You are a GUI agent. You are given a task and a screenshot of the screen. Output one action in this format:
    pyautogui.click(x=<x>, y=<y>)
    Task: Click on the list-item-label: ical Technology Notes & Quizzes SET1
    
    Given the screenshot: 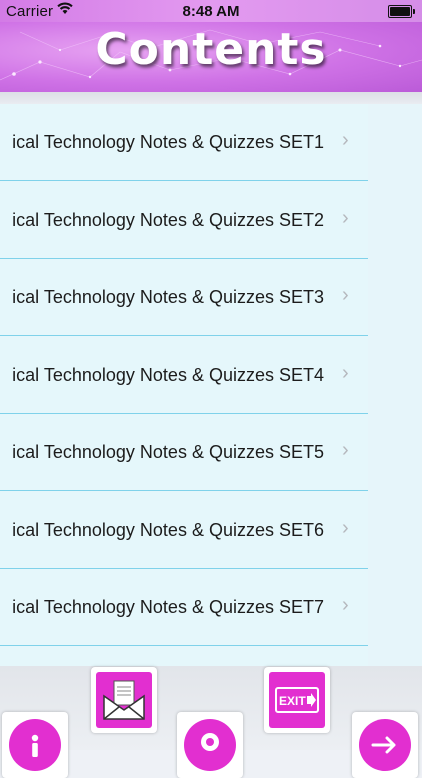 What is the action you would take?
    pyautogui.click(x=168, y=142)
    